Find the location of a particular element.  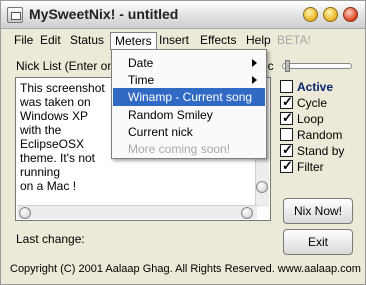

menu-beta: BETA! is located at coordinates (294, 40).